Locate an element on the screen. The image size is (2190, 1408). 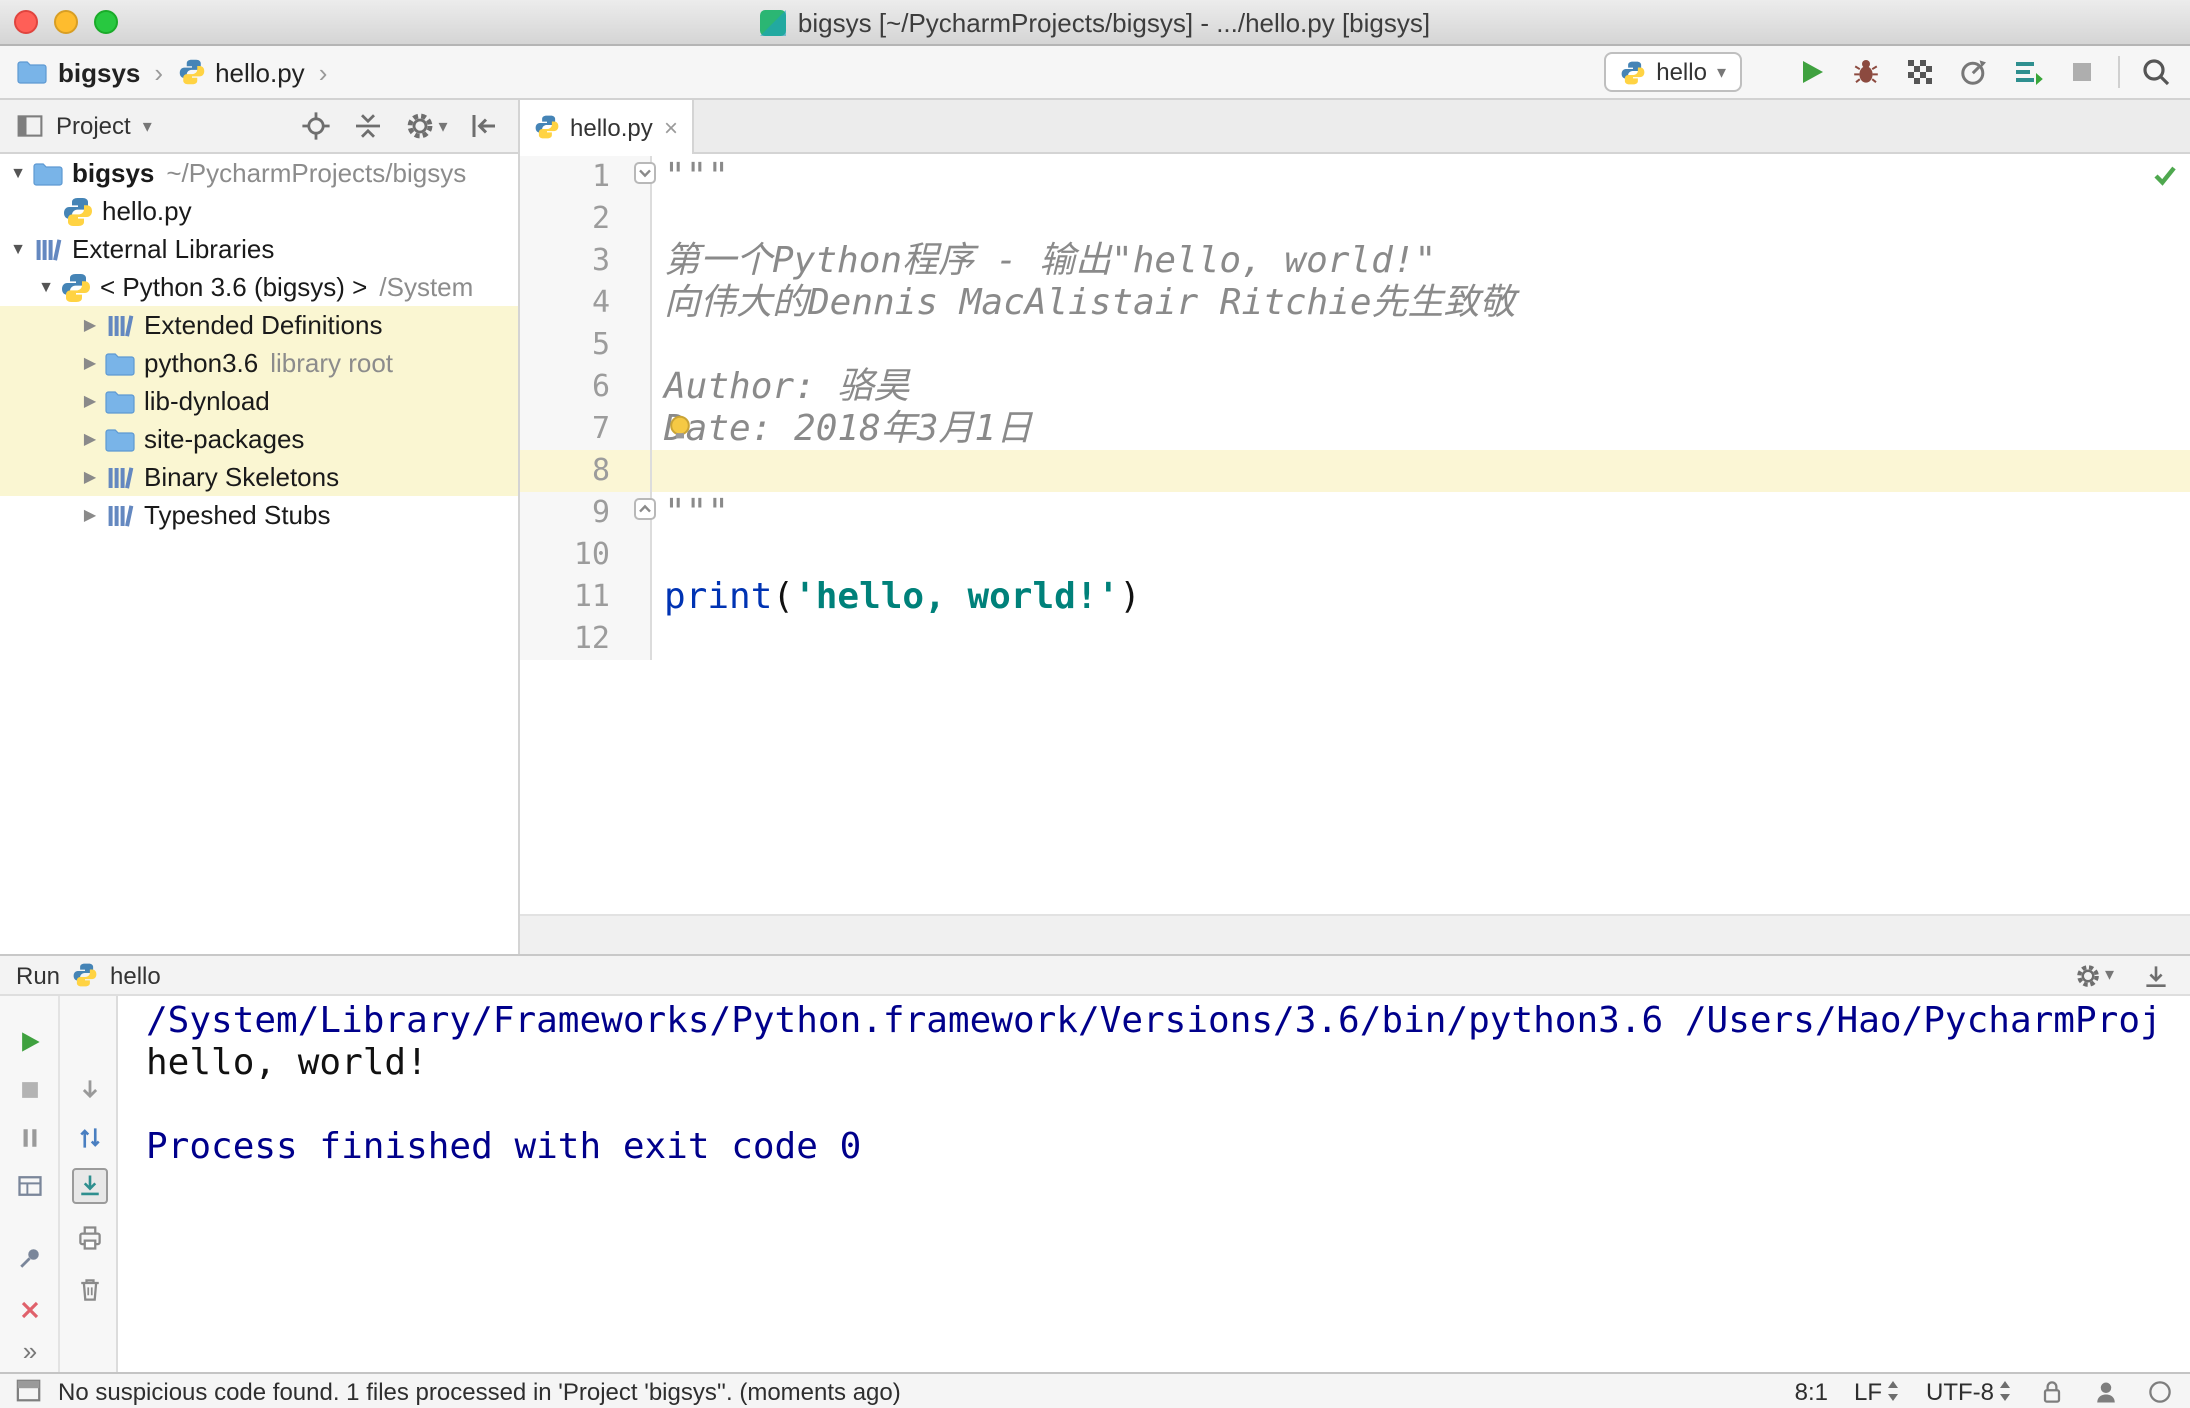
fold-start-marker is located at coordinates (645, 173).